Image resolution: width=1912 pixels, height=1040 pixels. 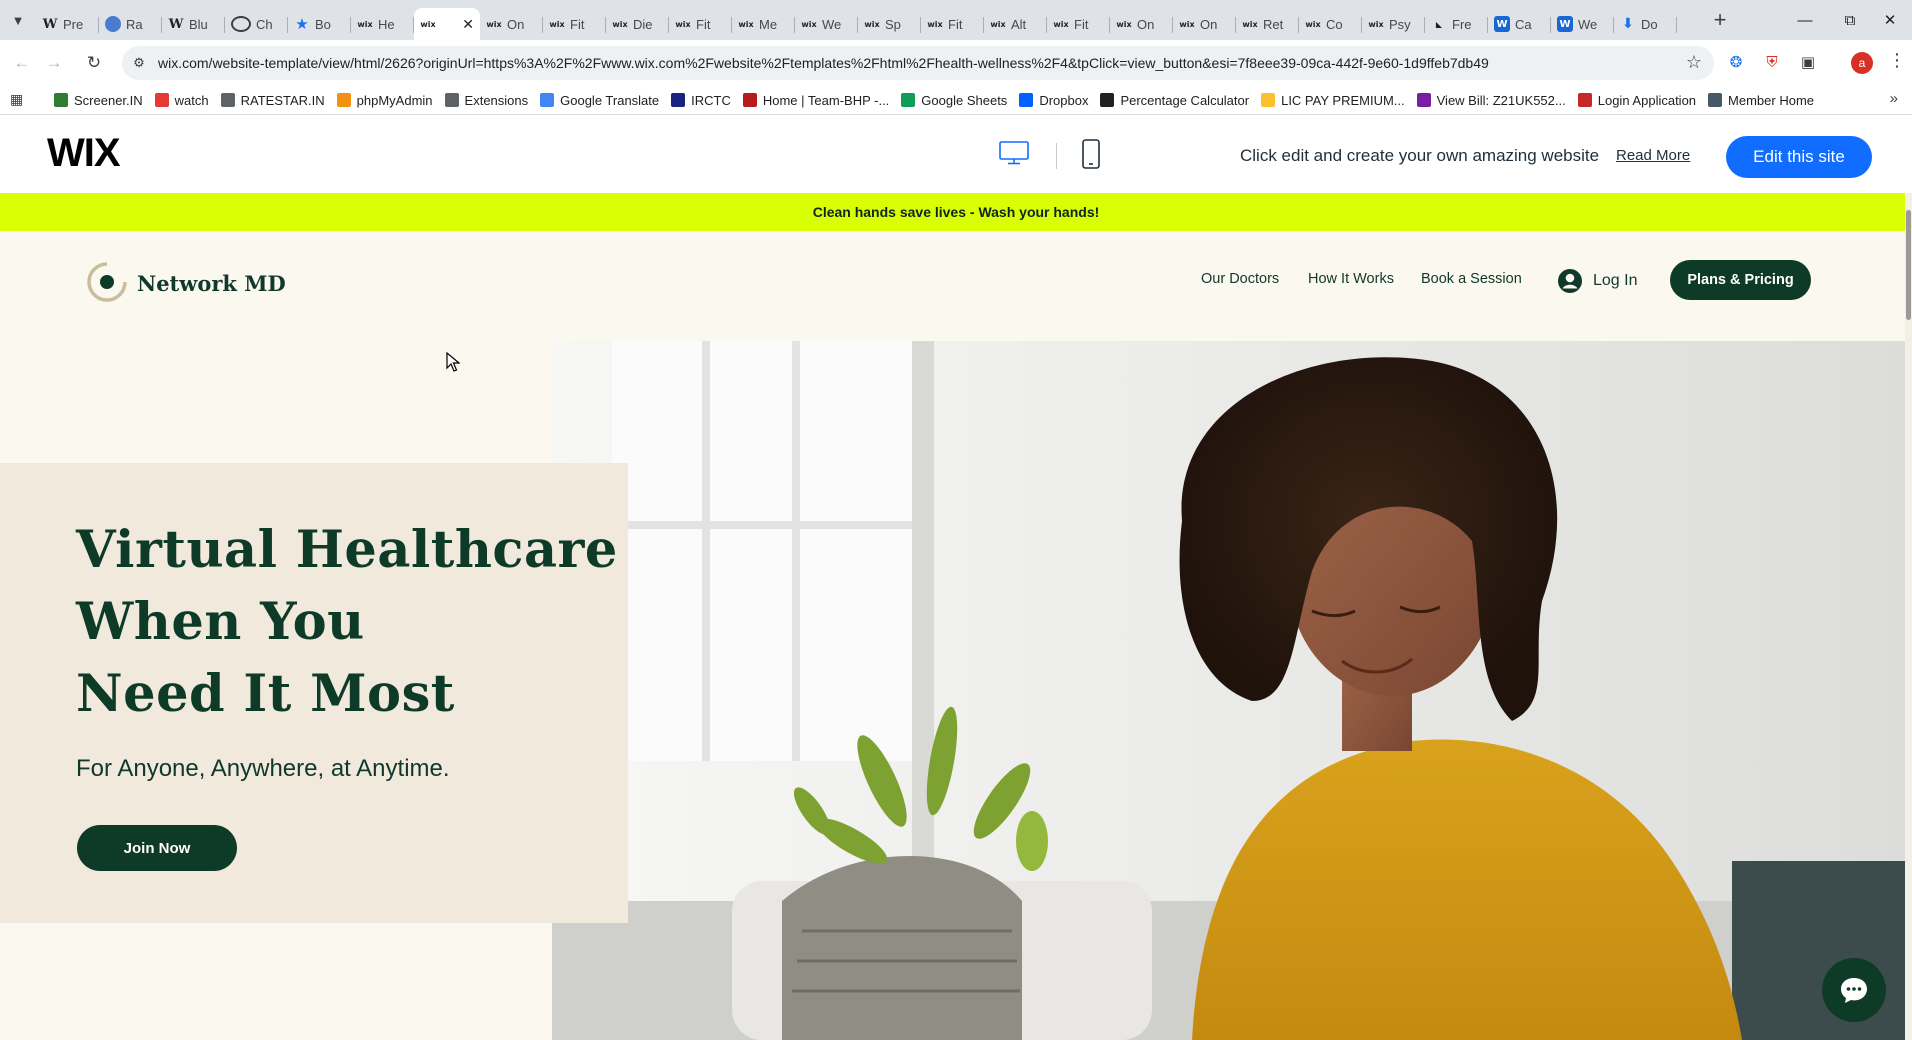 What do you see at coordinates (447, 24) in the screenshot?
I see `browser-tab-active: wix ✕` at bounding box center [447, 24].